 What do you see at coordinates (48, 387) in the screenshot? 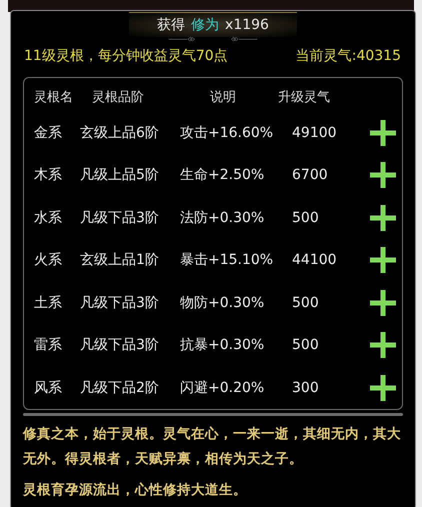
I see `table-cell-text: 风系` at bounding box center [48, 387].